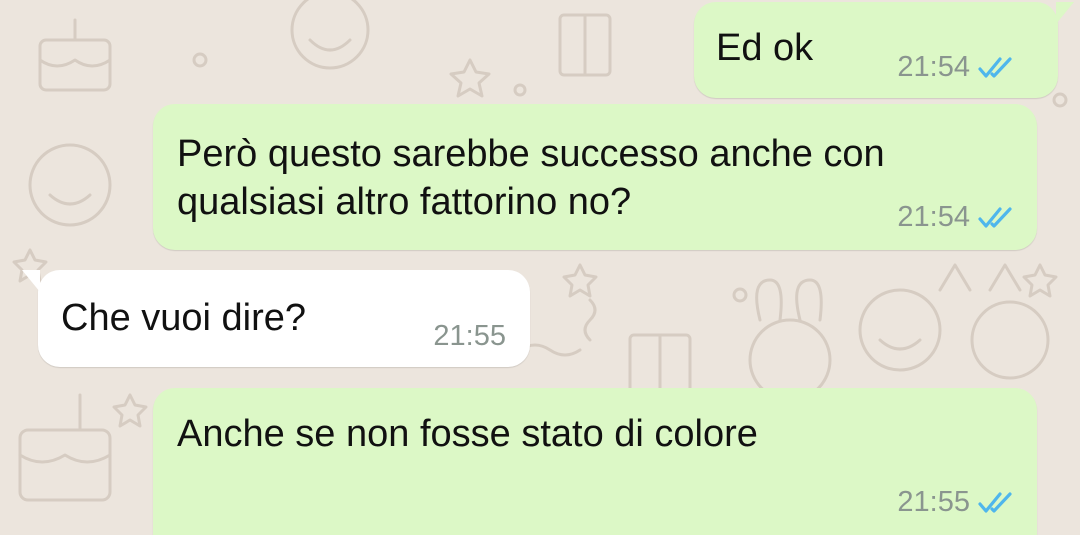  I want to click on message-text: Che vuoi dire?, so click(184, 318).